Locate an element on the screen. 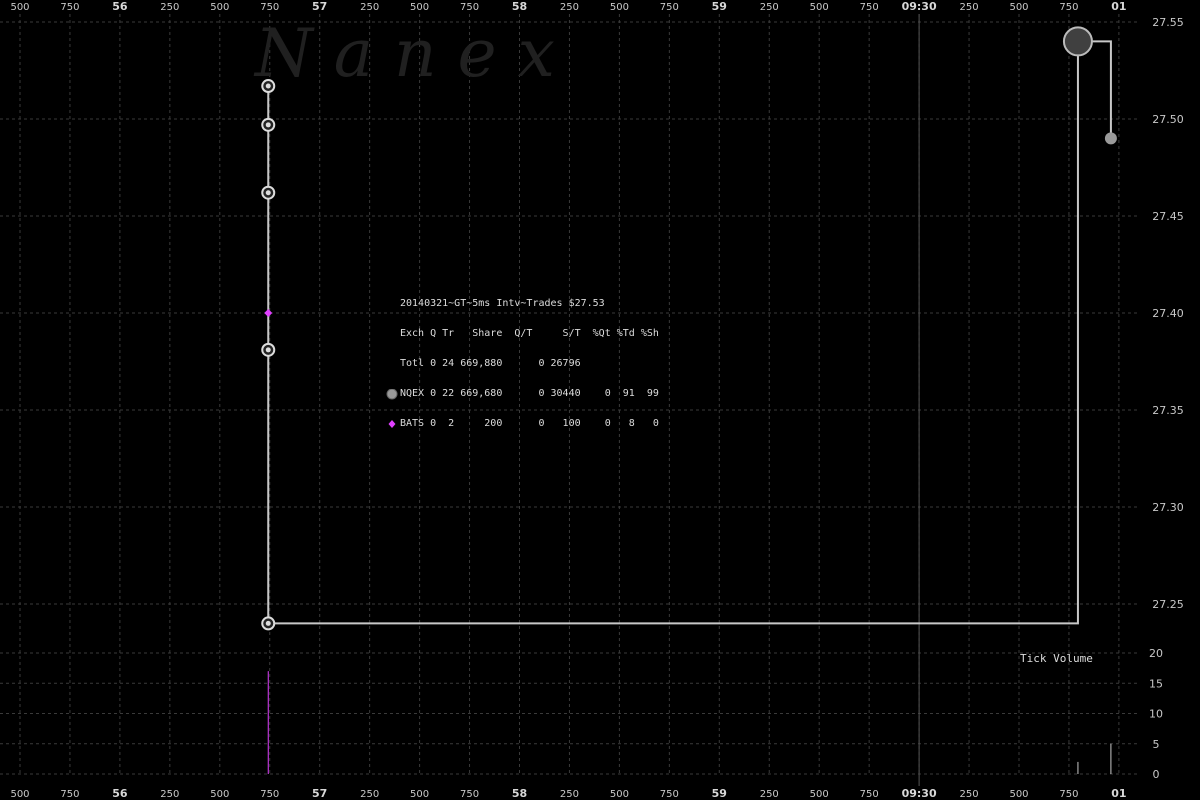  stats-row-bats: BATS 0 2 200 0 100 0 8 0 is located at coordinates (529, 423).